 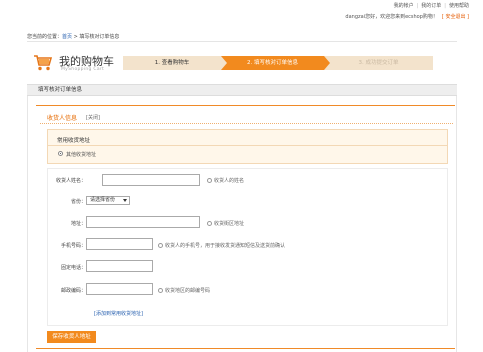 I want to click on postcode-label: 邮政编码：, so click(x=73, y=291).